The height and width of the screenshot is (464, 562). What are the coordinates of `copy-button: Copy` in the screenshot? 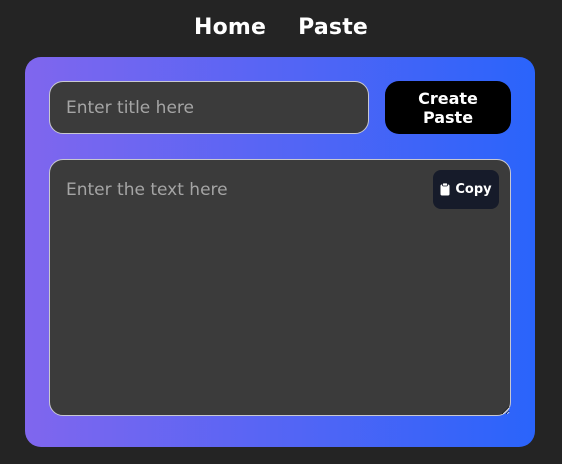 It's located at (466, 189).